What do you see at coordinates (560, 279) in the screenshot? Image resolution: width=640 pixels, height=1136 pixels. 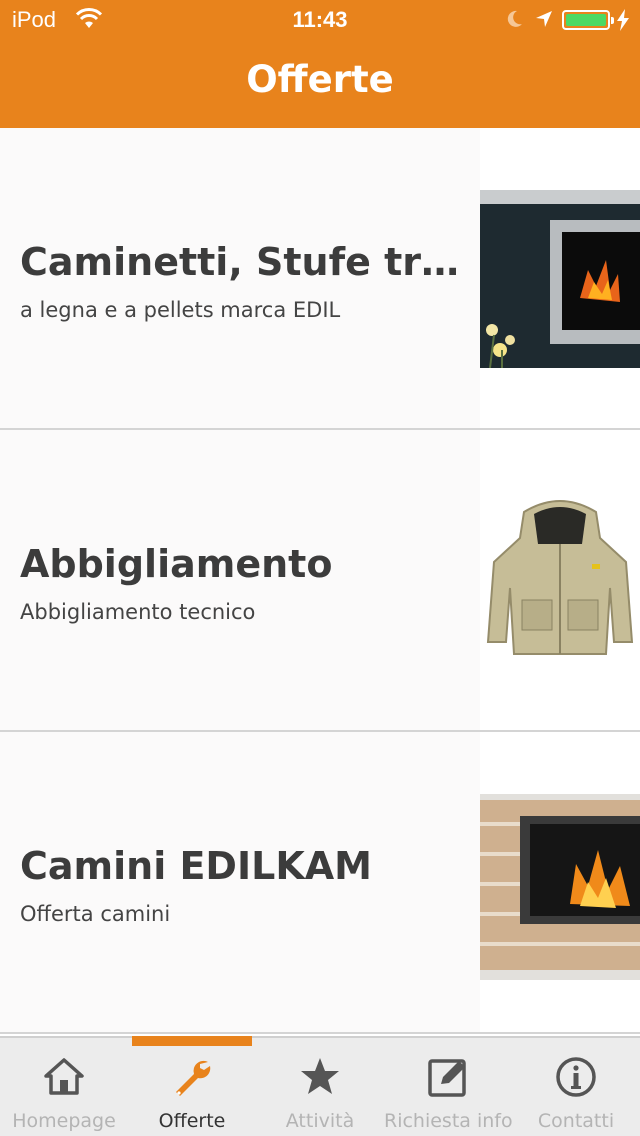 I see `fireplace-wall-image` at bounding box center [560, 279].